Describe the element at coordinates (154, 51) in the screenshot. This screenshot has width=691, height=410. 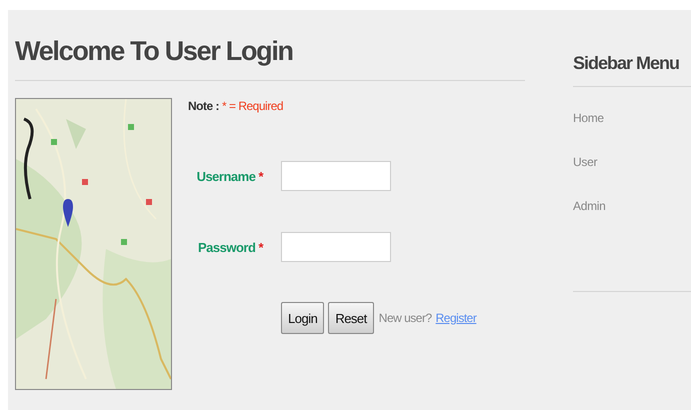
I see `page-title: Welcome To User Login` at that location.